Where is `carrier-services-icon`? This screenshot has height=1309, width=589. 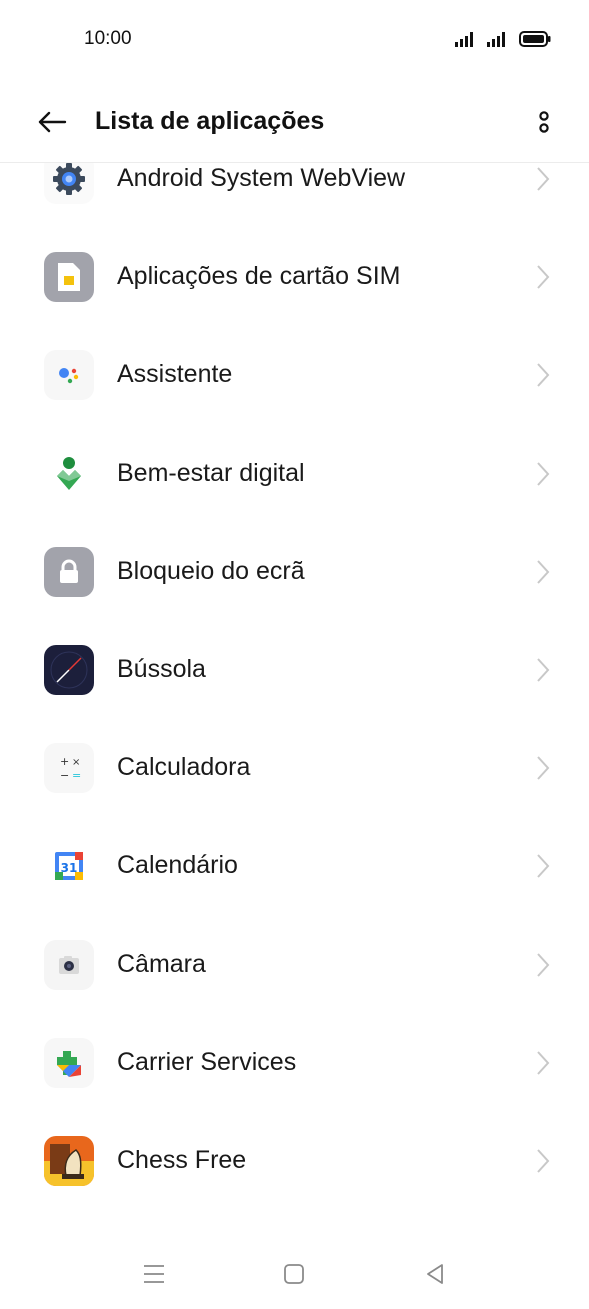
carrier-services-icon is located at coordinates (69, 1062).